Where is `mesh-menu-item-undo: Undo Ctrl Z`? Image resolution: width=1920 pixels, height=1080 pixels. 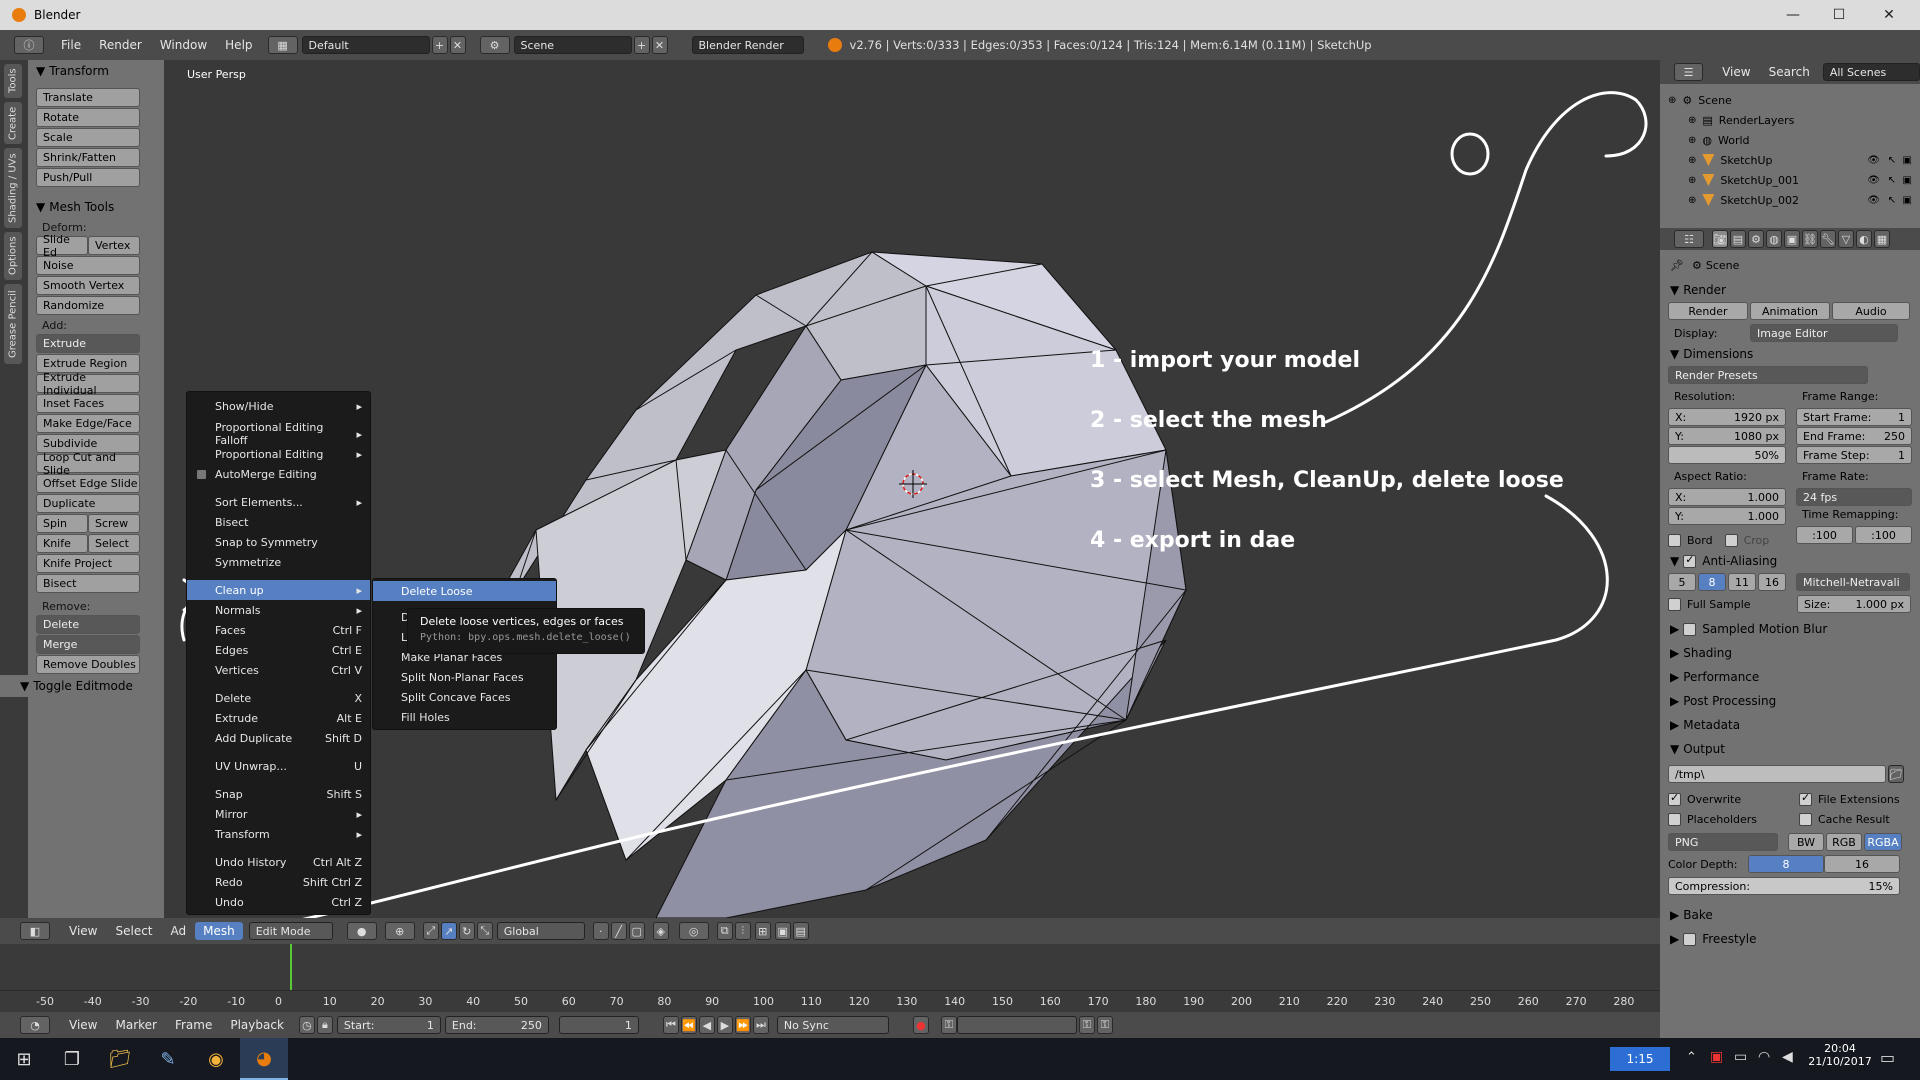 mesh-menu-item-undo: Undo Ctrl Z is located at coordinates (278, 902).